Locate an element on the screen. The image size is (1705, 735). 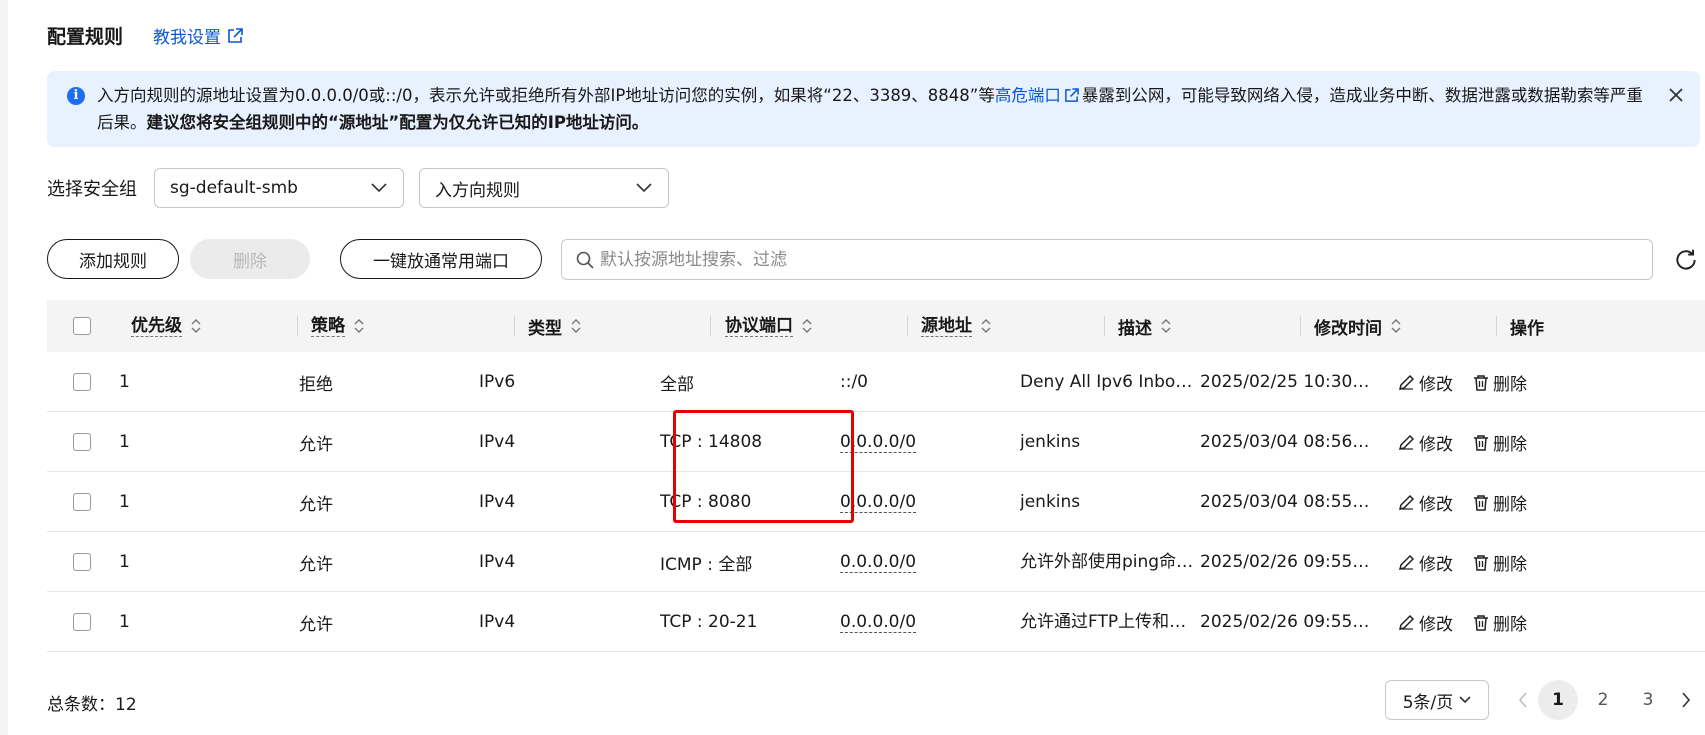
cell-port-text: TCP : 14808 is located at coordinates (711, 442).